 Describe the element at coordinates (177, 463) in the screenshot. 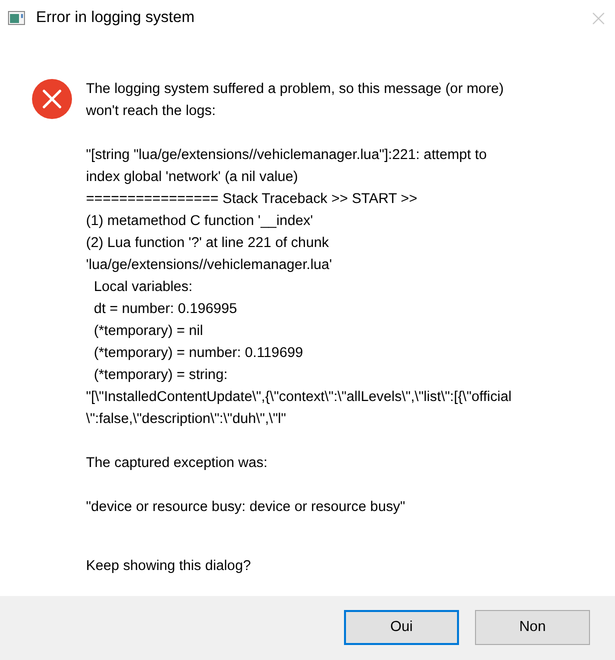

I see `message-text: The captured exception was:` at that location.